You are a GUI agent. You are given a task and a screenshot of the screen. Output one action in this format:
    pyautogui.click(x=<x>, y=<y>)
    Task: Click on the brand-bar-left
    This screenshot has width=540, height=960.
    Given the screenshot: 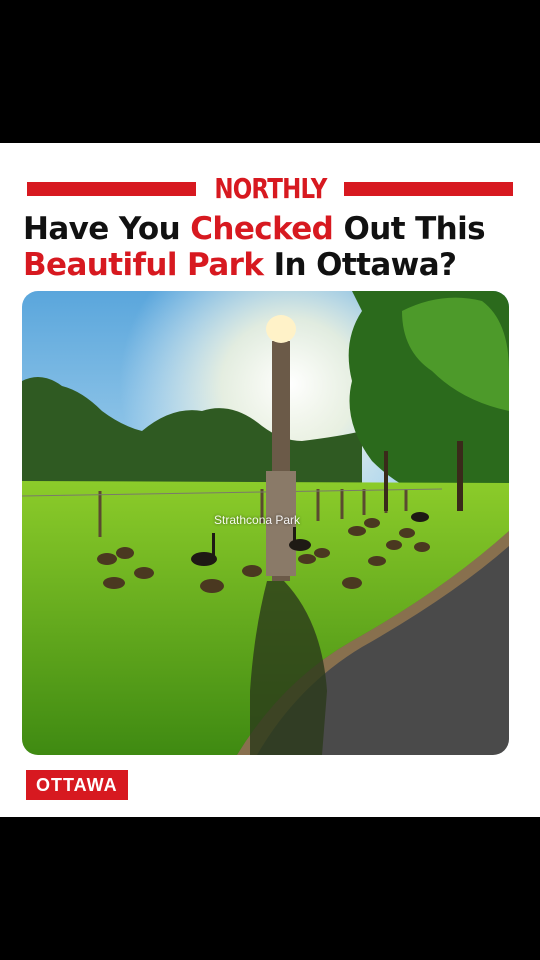 What is the action you would take?
    pyautogui.click(x=111, y=189)
    